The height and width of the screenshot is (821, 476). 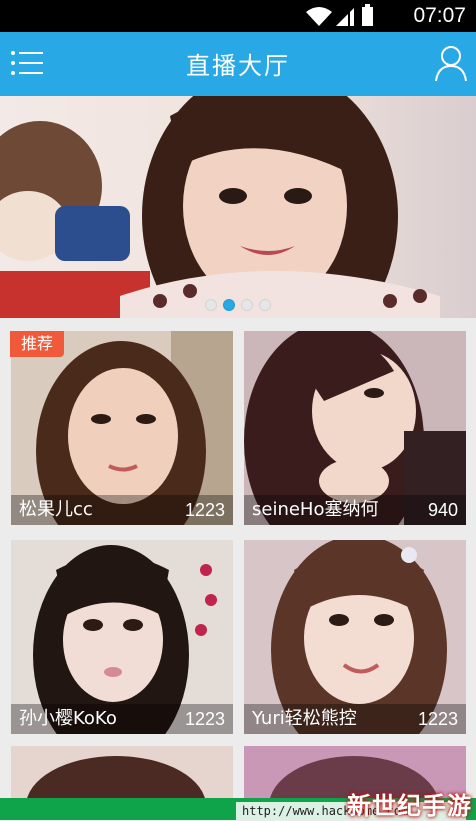 What do you see at coordinates (442, 510) in the screenshot?
I see `viewer-count: 940` at bounding box center [442, 510].